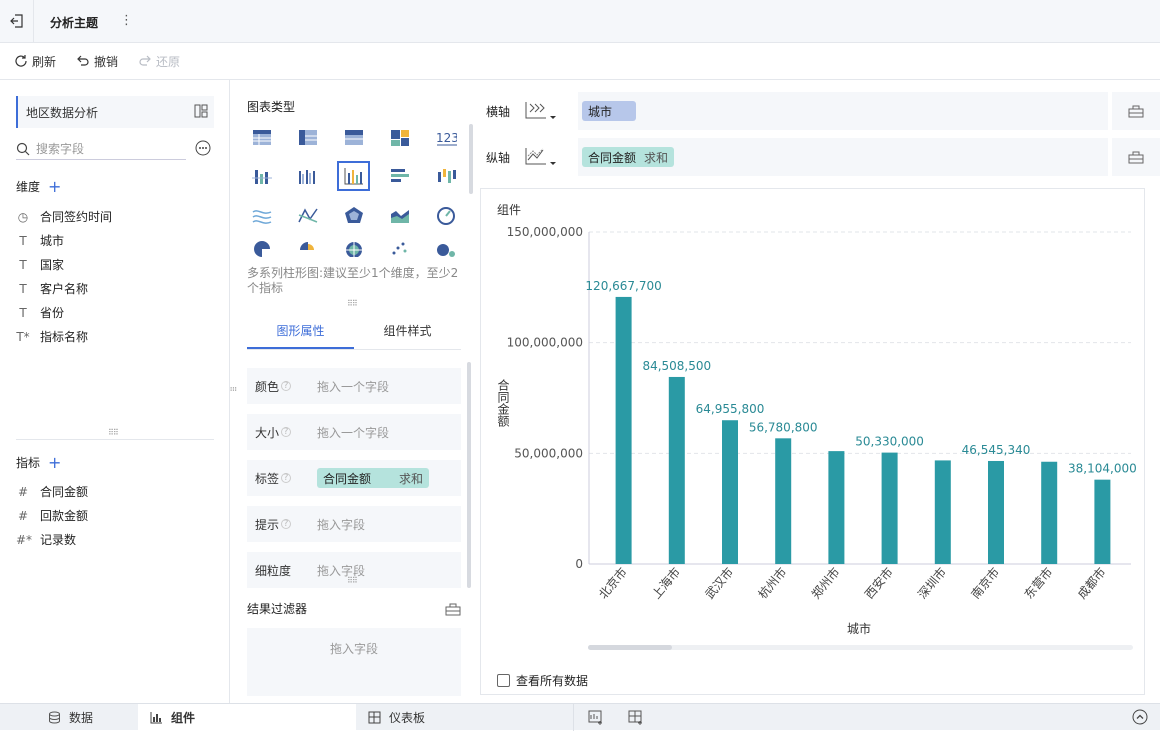 This screenshot has height=731, width=1160. Describe the element at coordinates (247, 717) in the screenshot. I see `tab-component: 组件` at that location.